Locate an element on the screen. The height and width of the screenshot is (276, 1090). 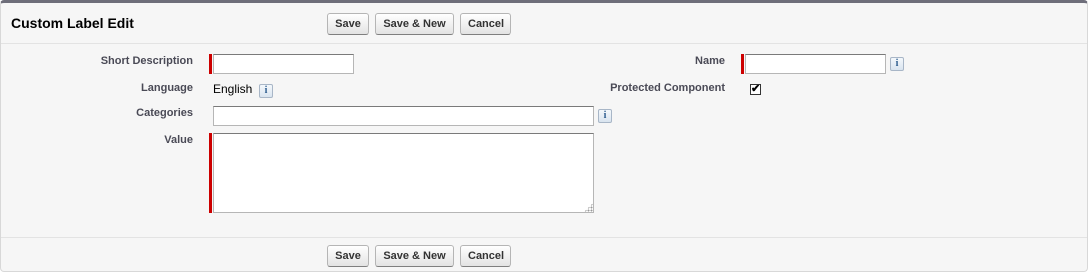
categories-label: Categories is located at coordinates (164, 113).